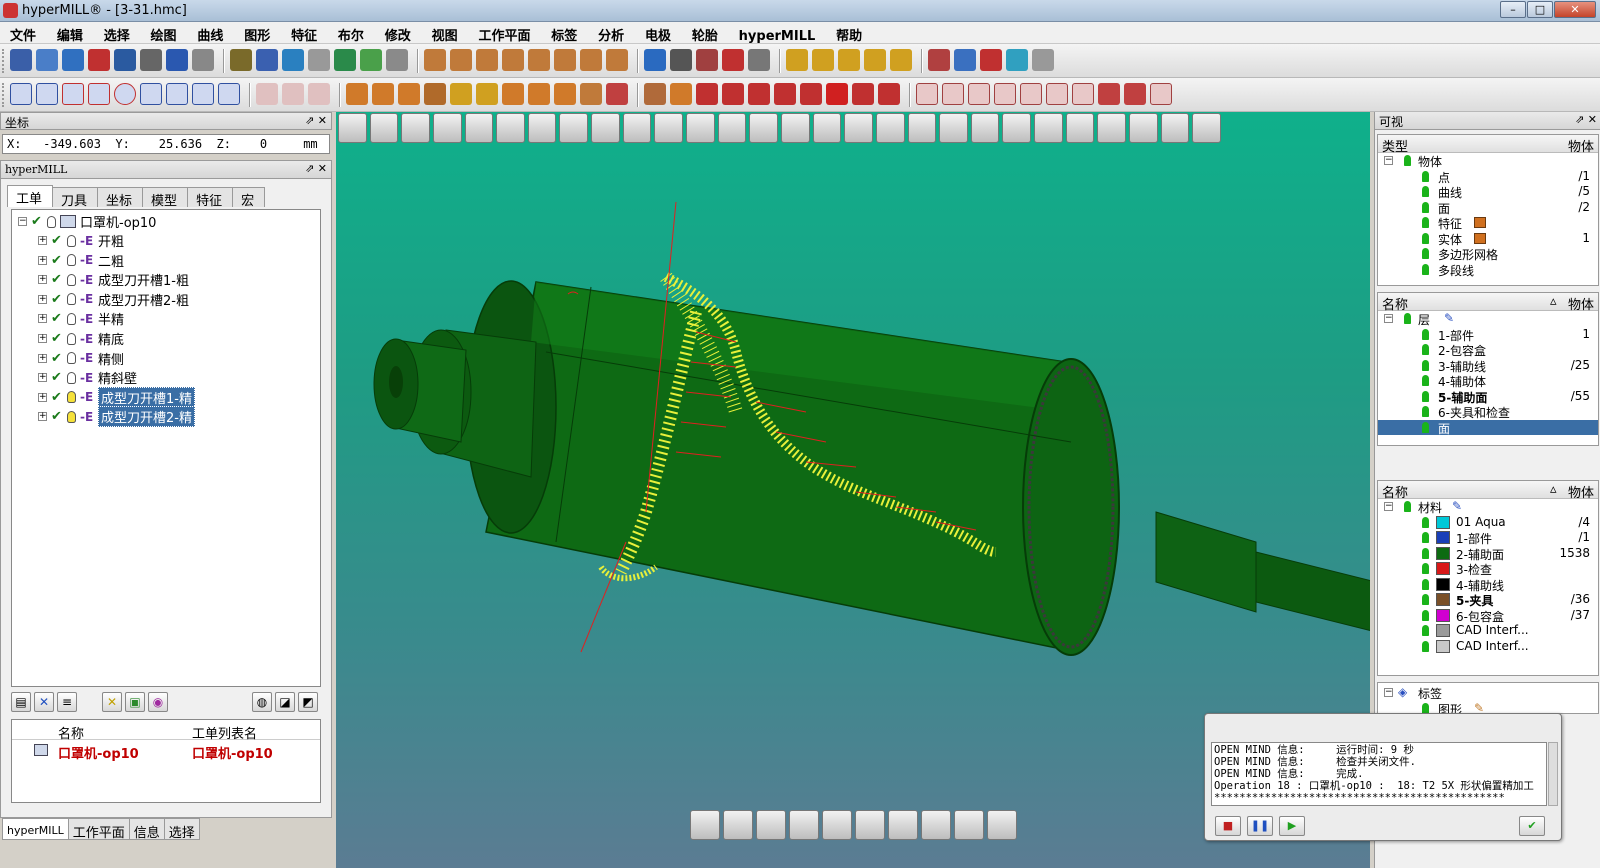 The image size is (1600, 868). I want to click on tab-models: 模型, so click(165, 198).